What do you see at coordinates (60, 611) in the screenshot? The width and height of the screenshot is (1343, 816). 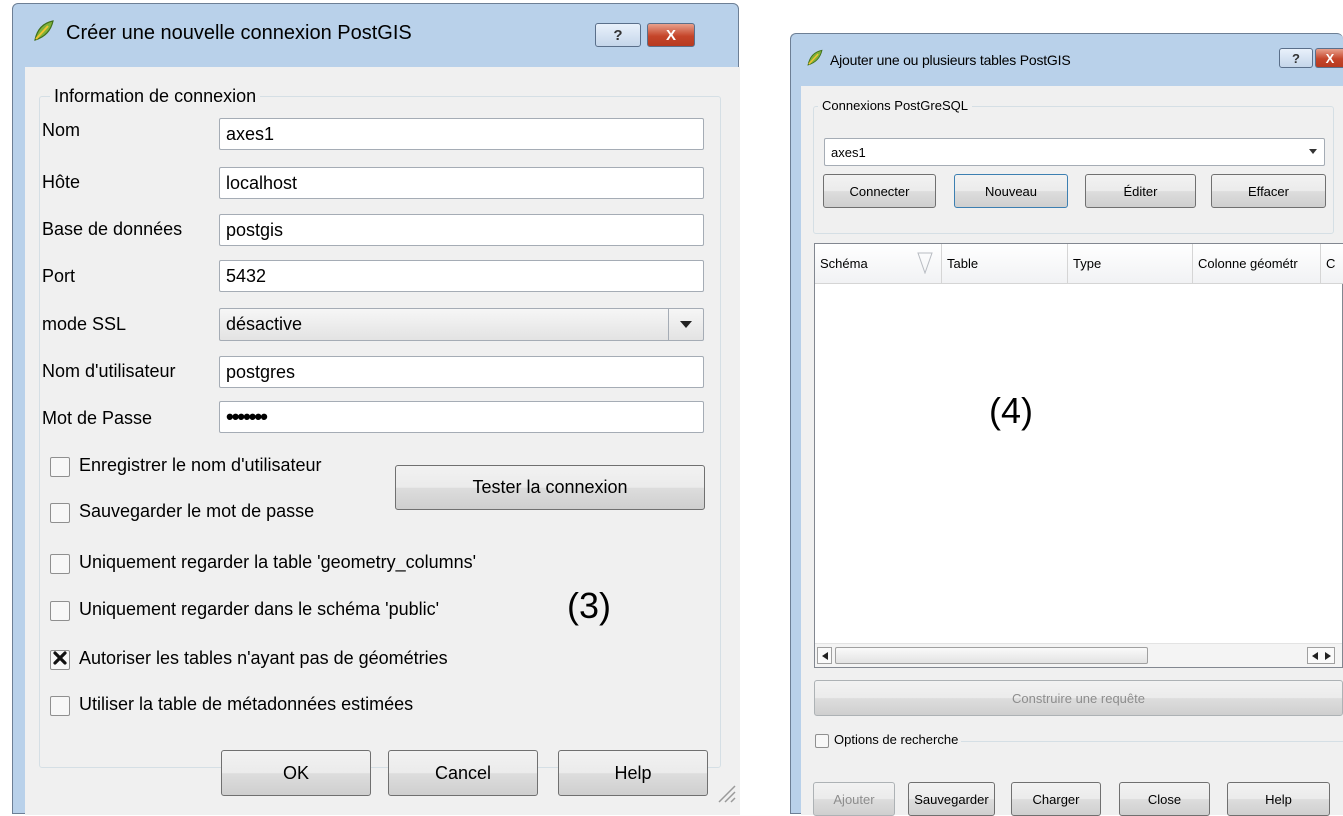 I see `public-schema-only-checkbox` at bounding box center [60, 611].